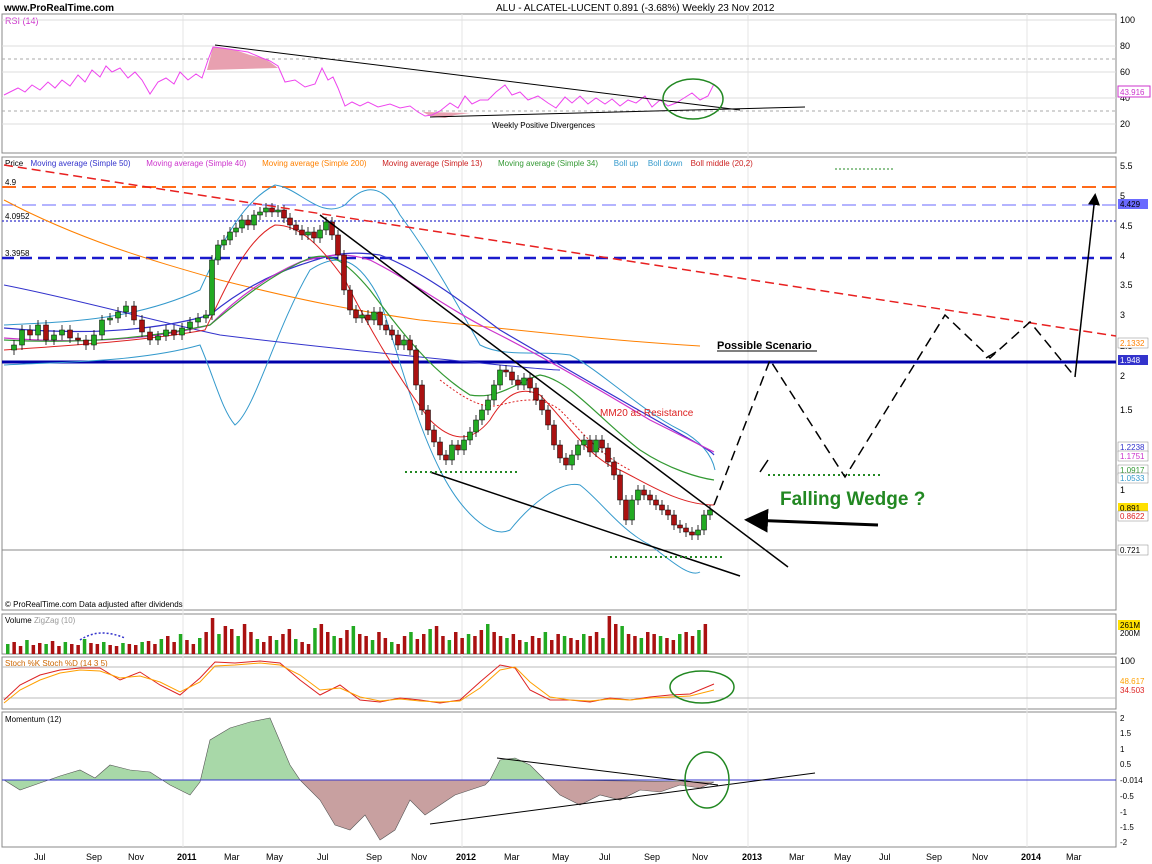 This screenshot has width=1152, height=864. Describe the element at coordinates (1122, 315) in the screenshot. I see `price-tick: 3` at that location.